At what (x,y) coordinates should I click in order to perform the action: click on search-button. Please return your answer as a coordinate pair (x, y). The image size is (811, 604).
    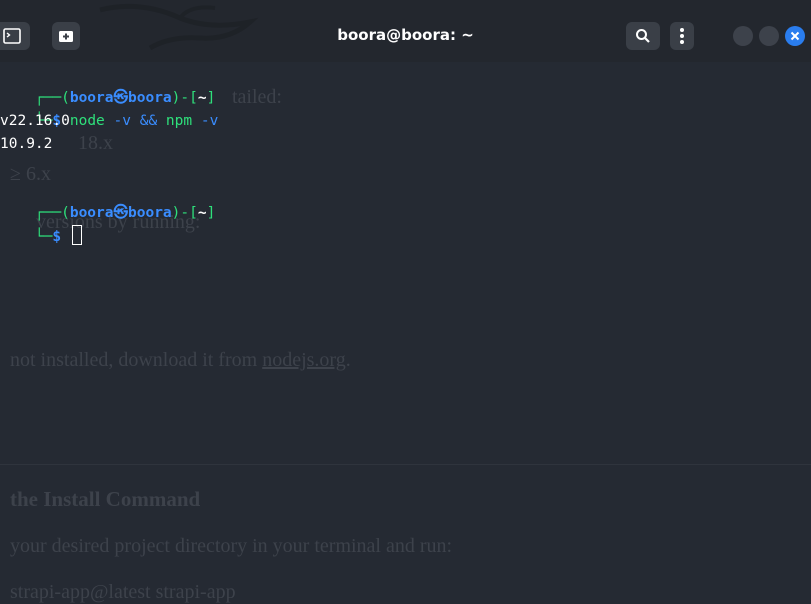
    Looking at the image, I should click on (643, 36).